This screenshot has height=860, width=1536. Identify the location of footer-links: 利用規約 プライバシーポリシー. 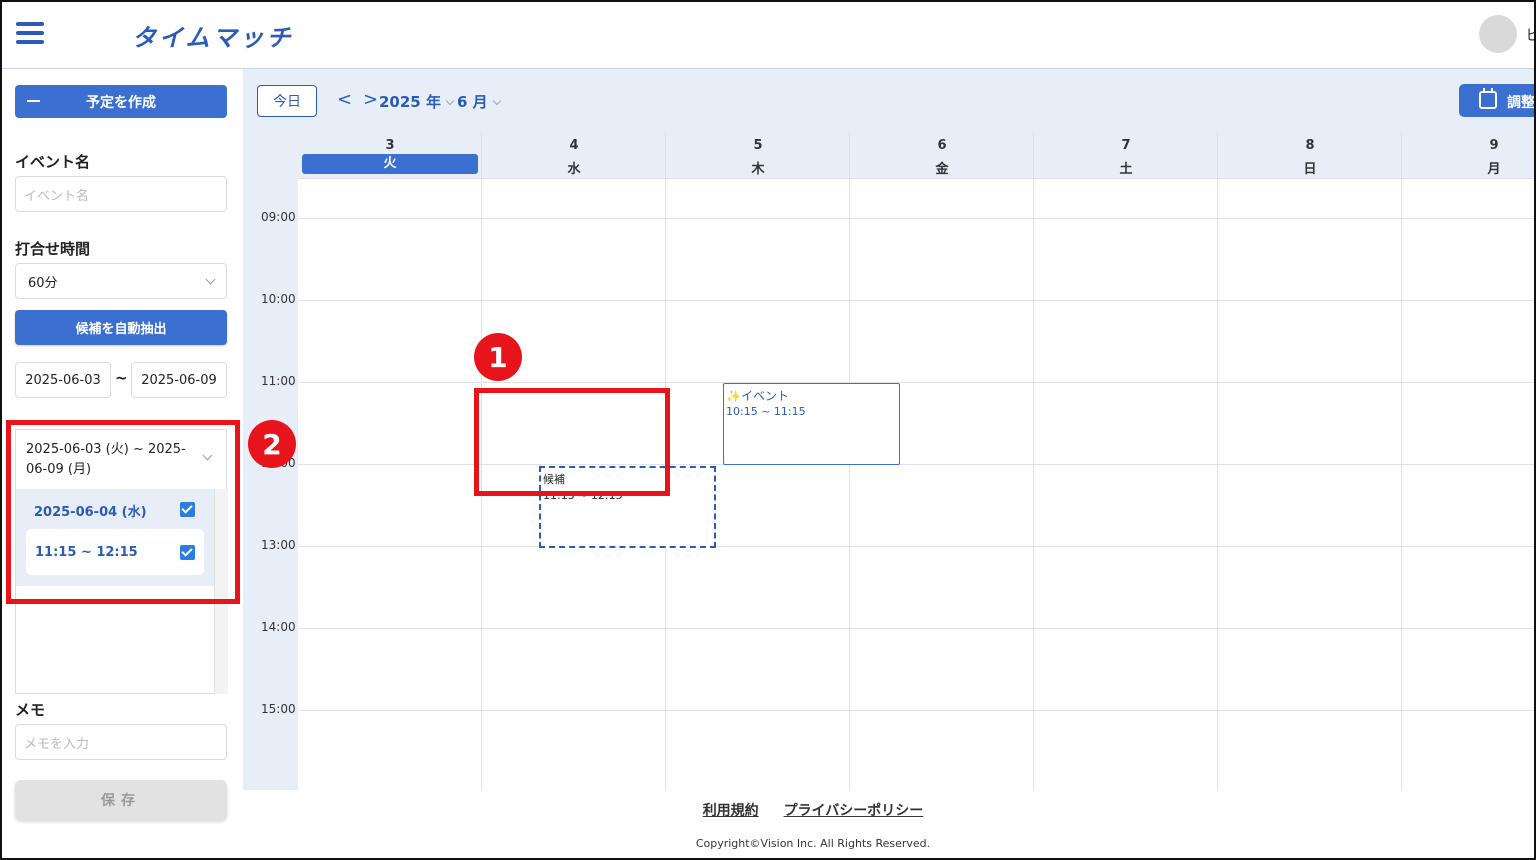
(813, 810).